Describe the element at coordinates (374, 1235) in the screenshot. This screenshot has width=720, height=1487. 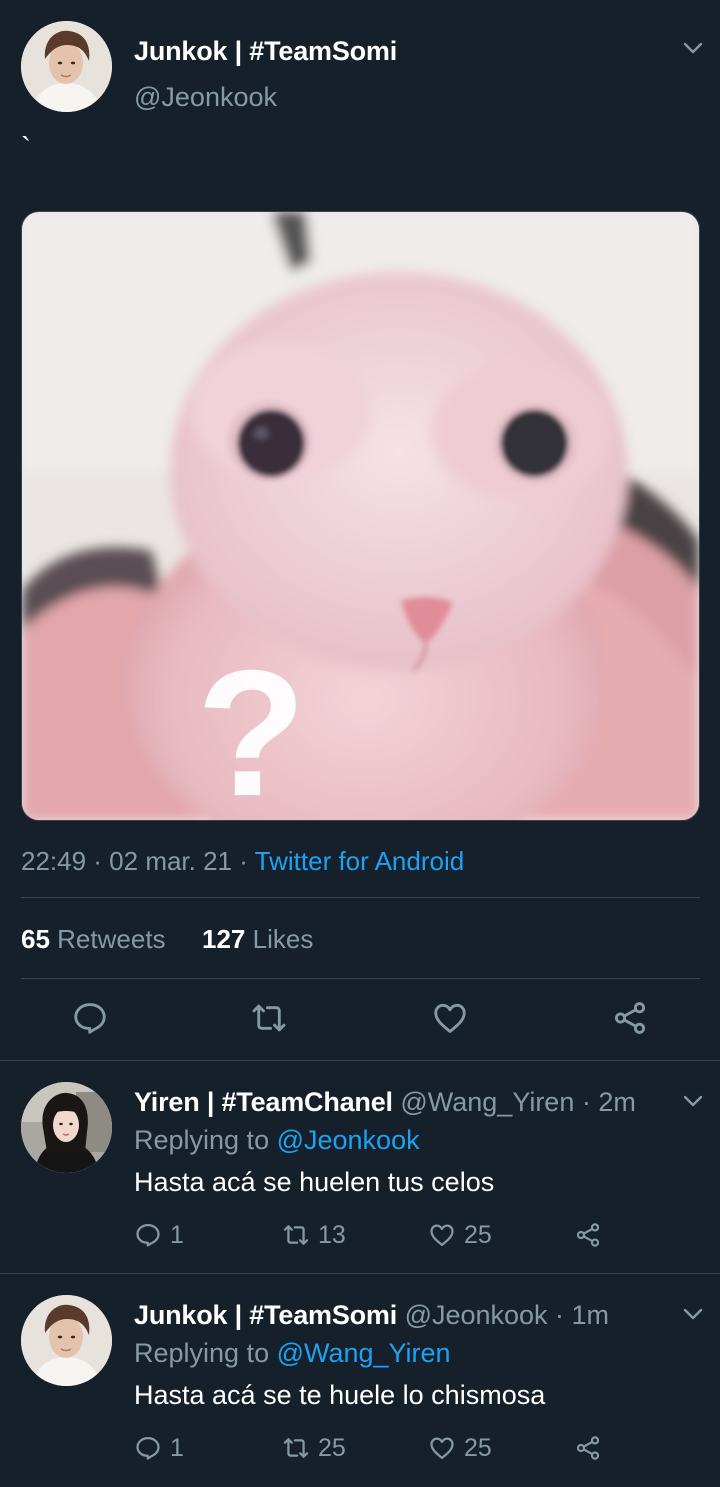
I see `reply-actions: 1 13 25` at that location.